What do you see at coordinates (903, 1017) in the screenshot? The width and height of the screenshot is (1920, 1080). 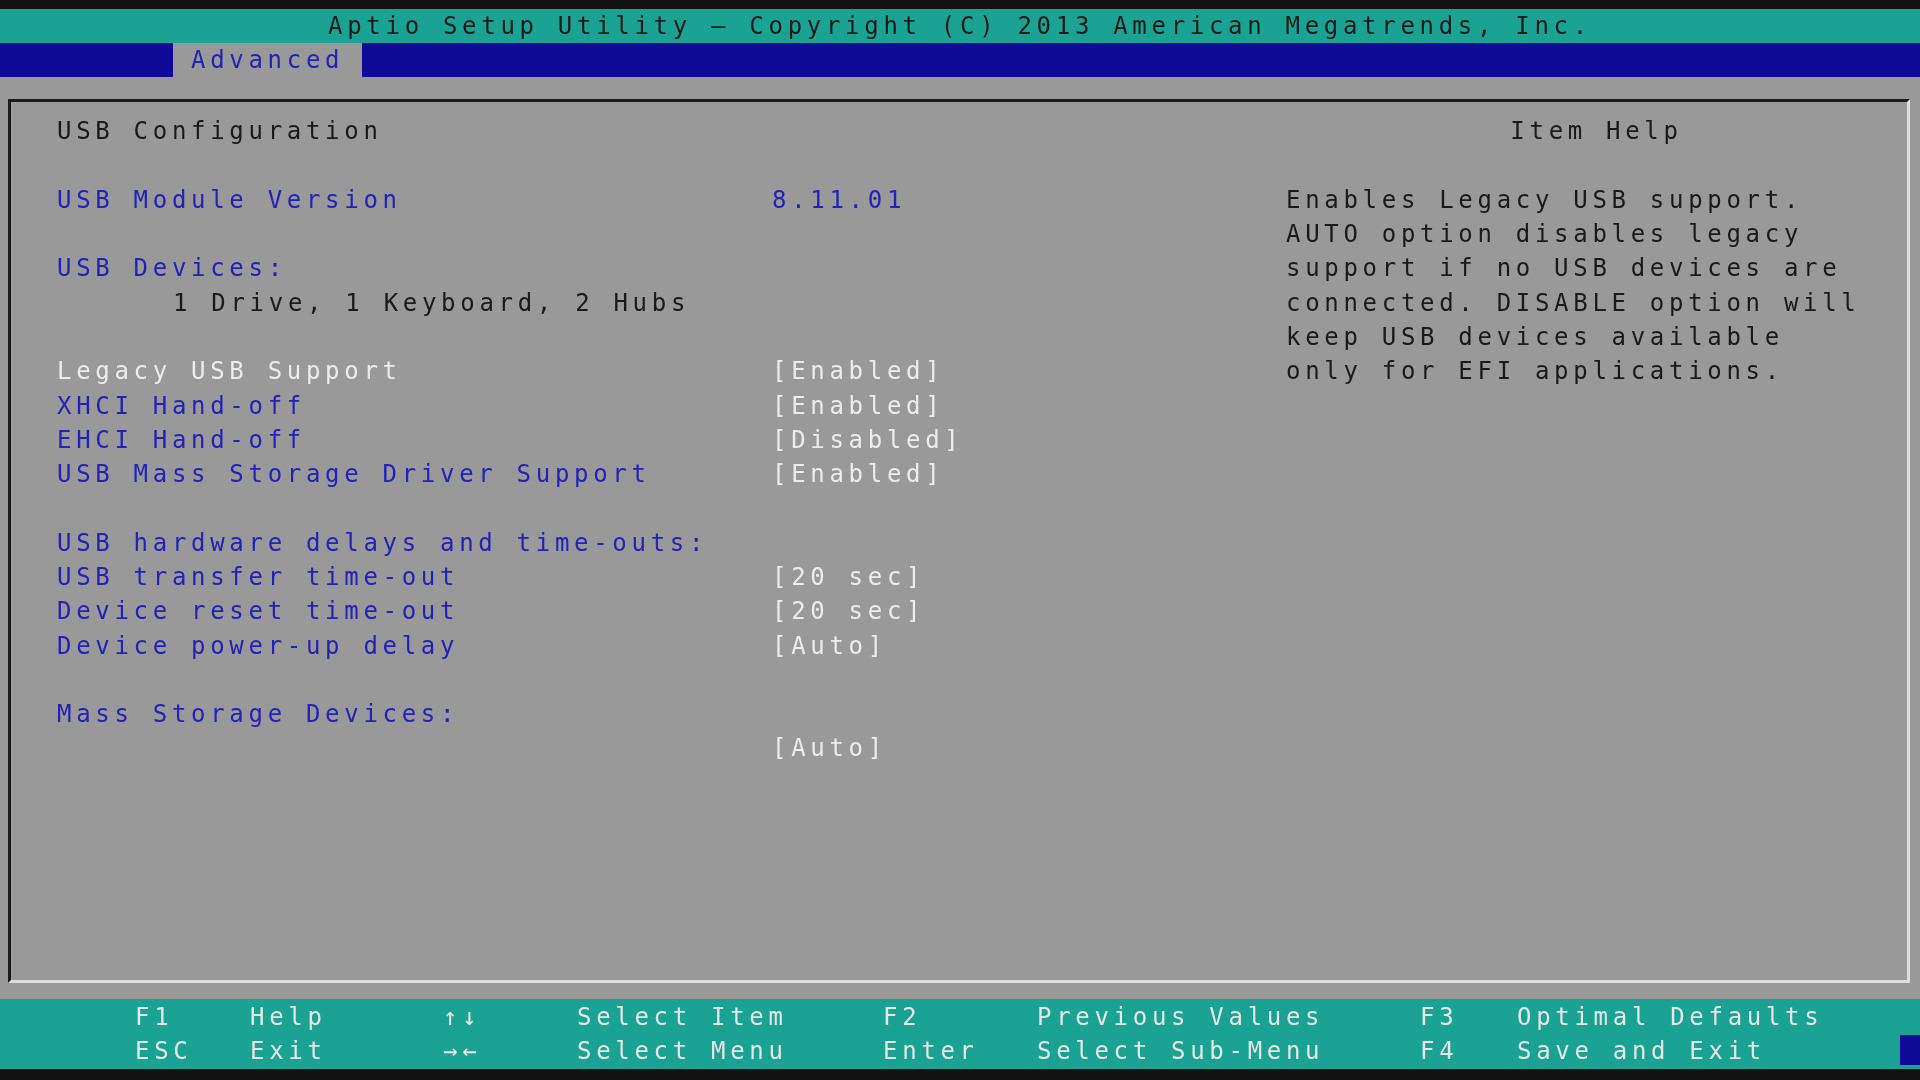 I see `key-name: F2` at bounding box center [903, 1017].